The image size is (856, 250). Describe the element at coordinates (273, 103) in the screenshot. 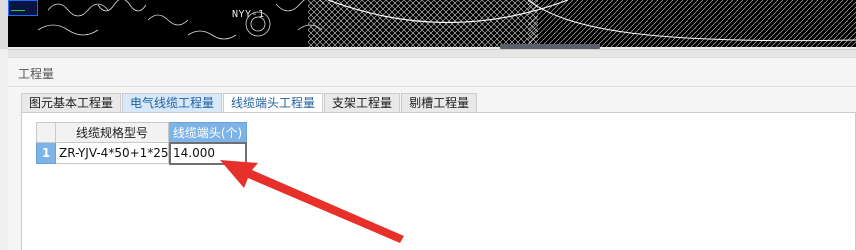

I see `tab-cable-terminal: 线缆端头工程量` at that location.